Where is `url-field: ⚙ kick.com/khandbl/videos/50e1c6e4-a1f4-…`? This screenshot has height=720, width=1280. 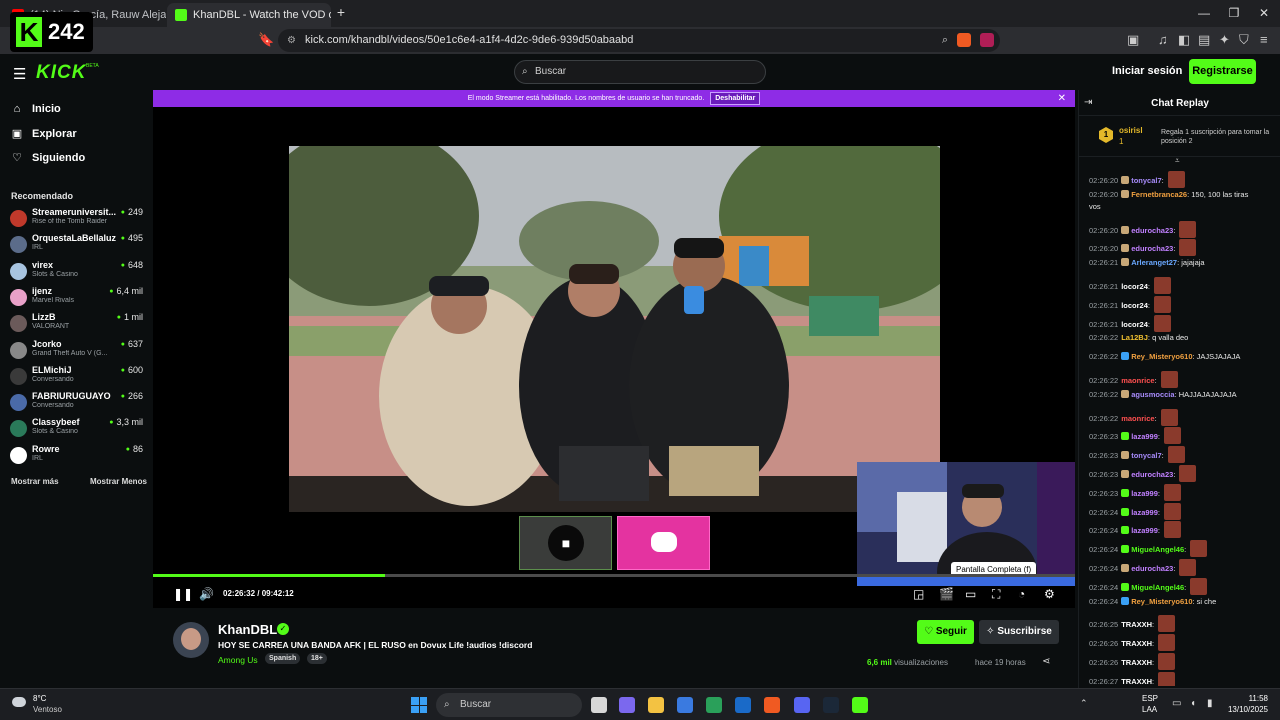
url-field: ⚙ kick.com/khandbl/videos/50e1c6e4-a1f4-… is located at coordinates (639, 40).